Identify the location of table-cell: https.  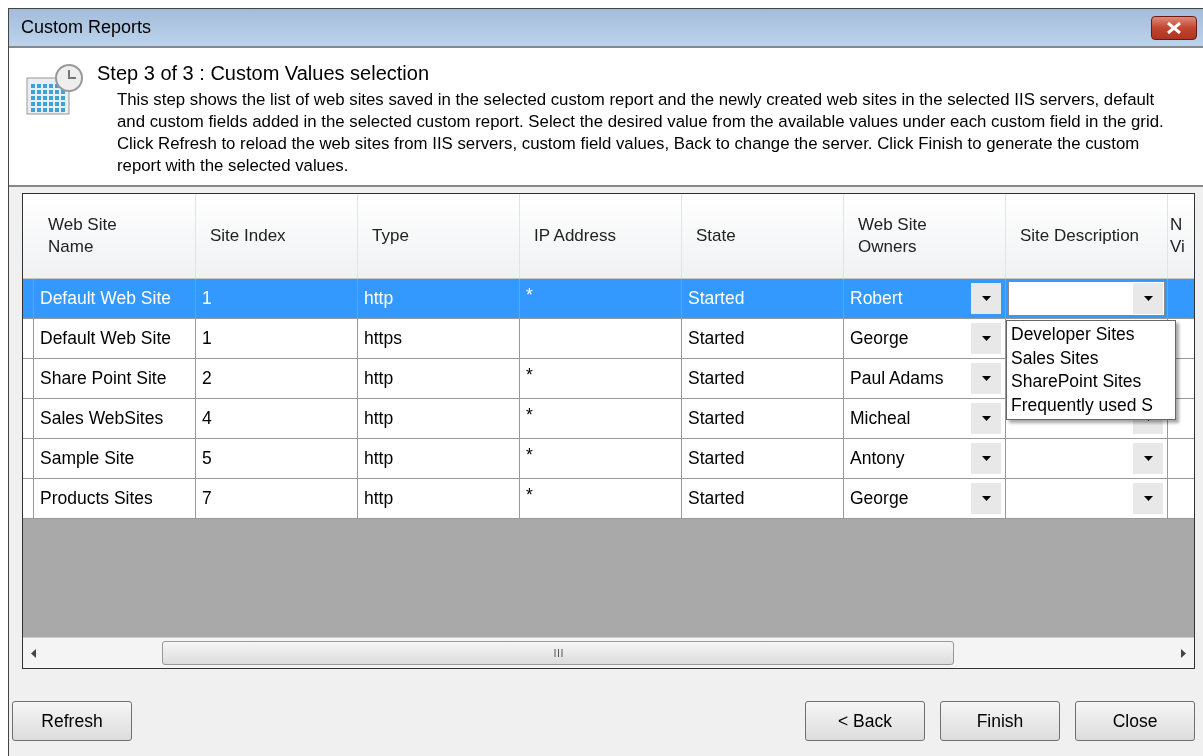
(439, 339).